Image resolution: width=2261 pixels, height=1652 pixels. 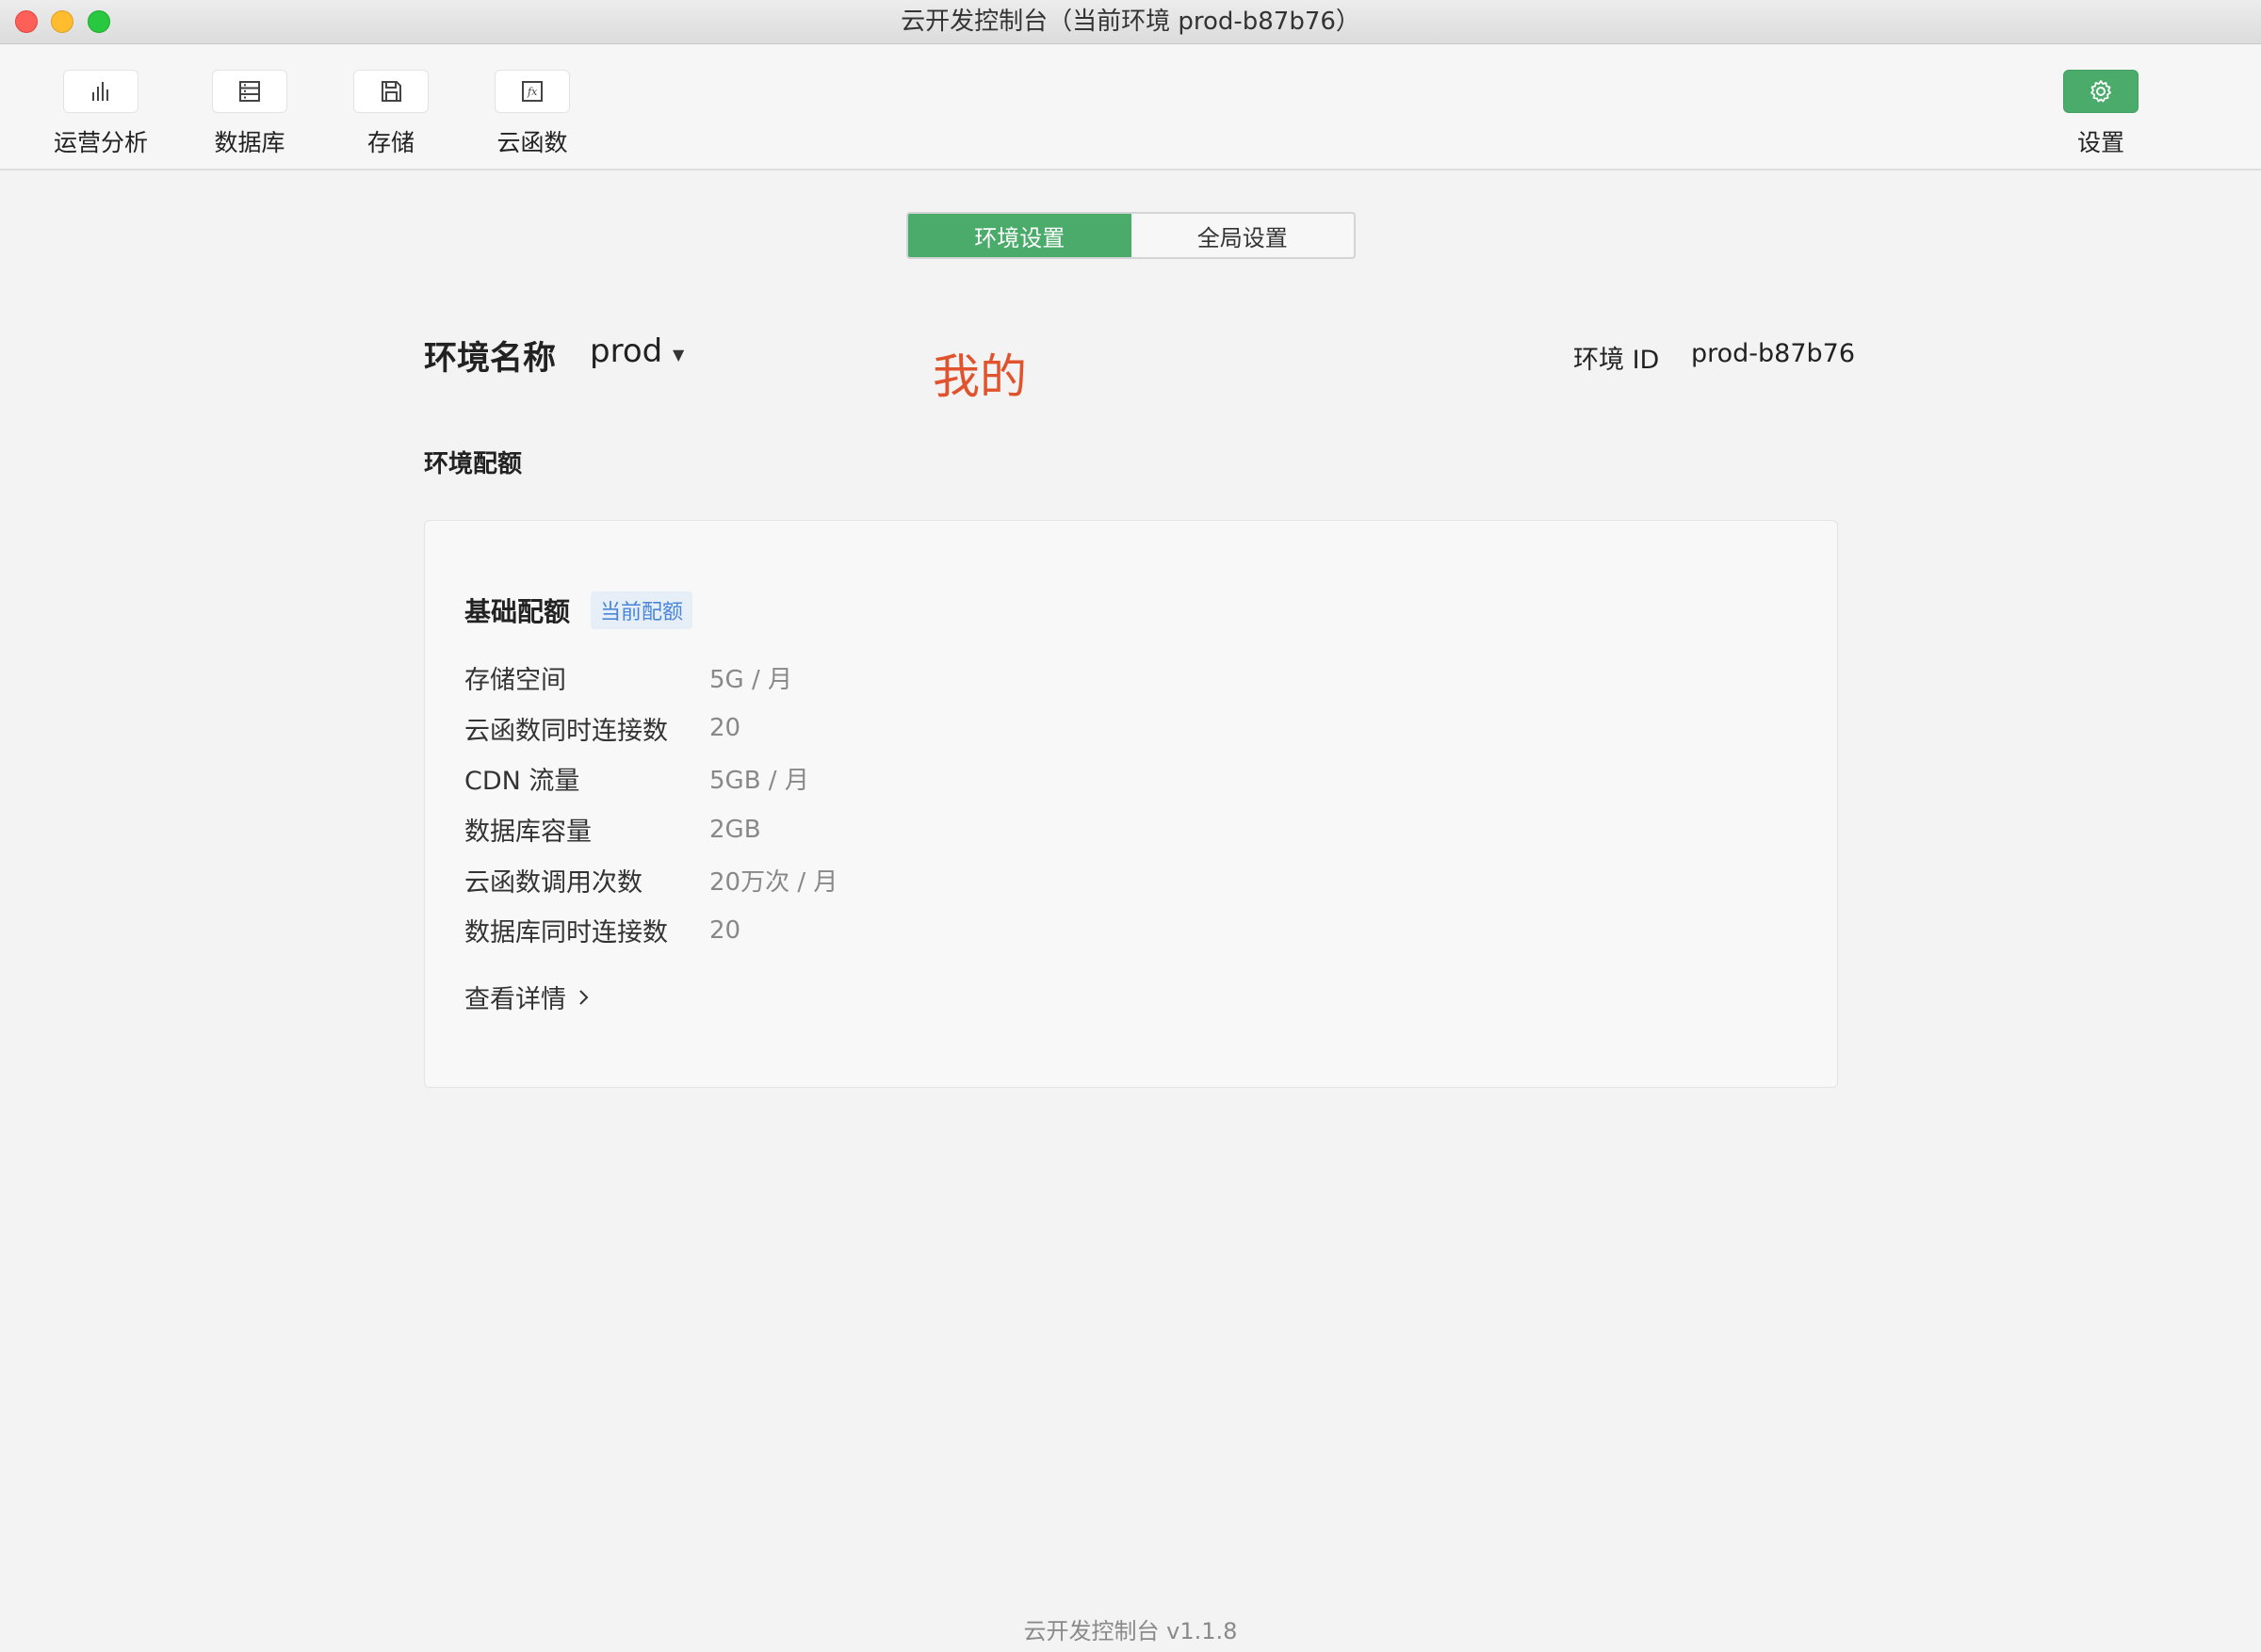 I want to click on quota-row: 数据库同时连接数 20, so click(x=651, y=930).